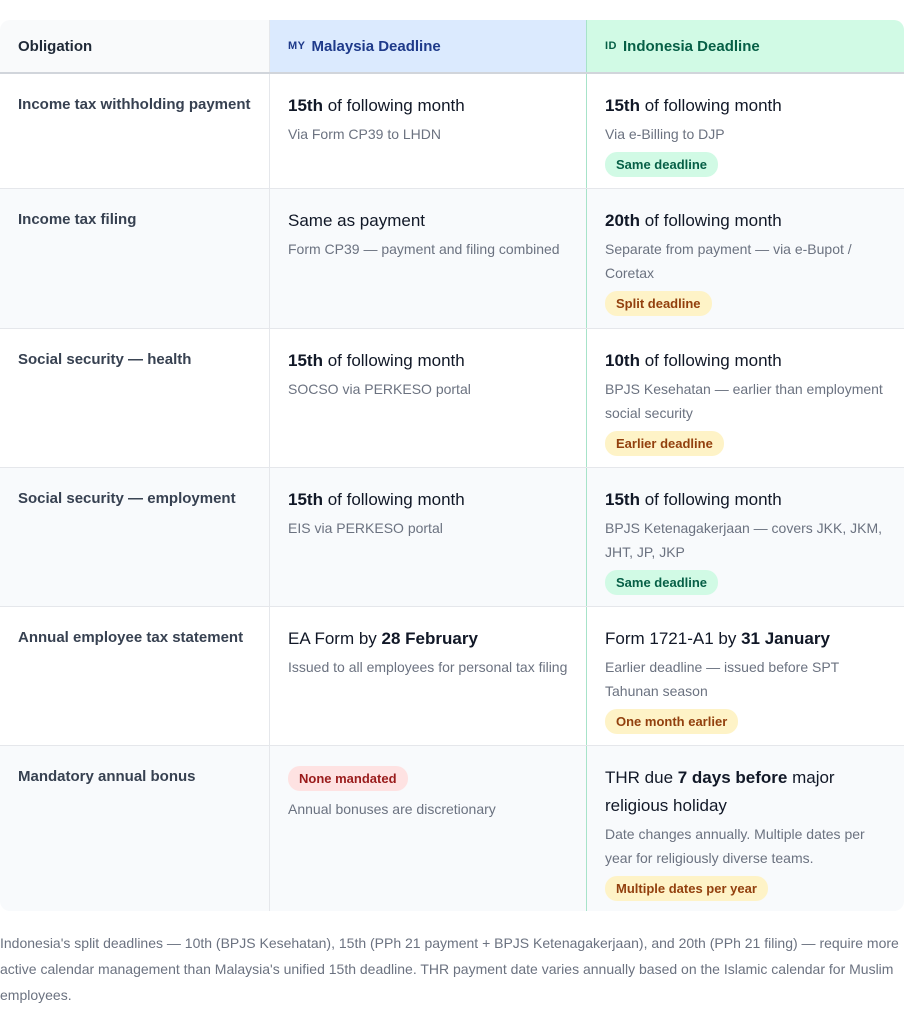  Describe the element at coordinates (717, 638) in the screenshot. I see `indonesia-deadline: Form 1721-A1 by 31 January` at that location.